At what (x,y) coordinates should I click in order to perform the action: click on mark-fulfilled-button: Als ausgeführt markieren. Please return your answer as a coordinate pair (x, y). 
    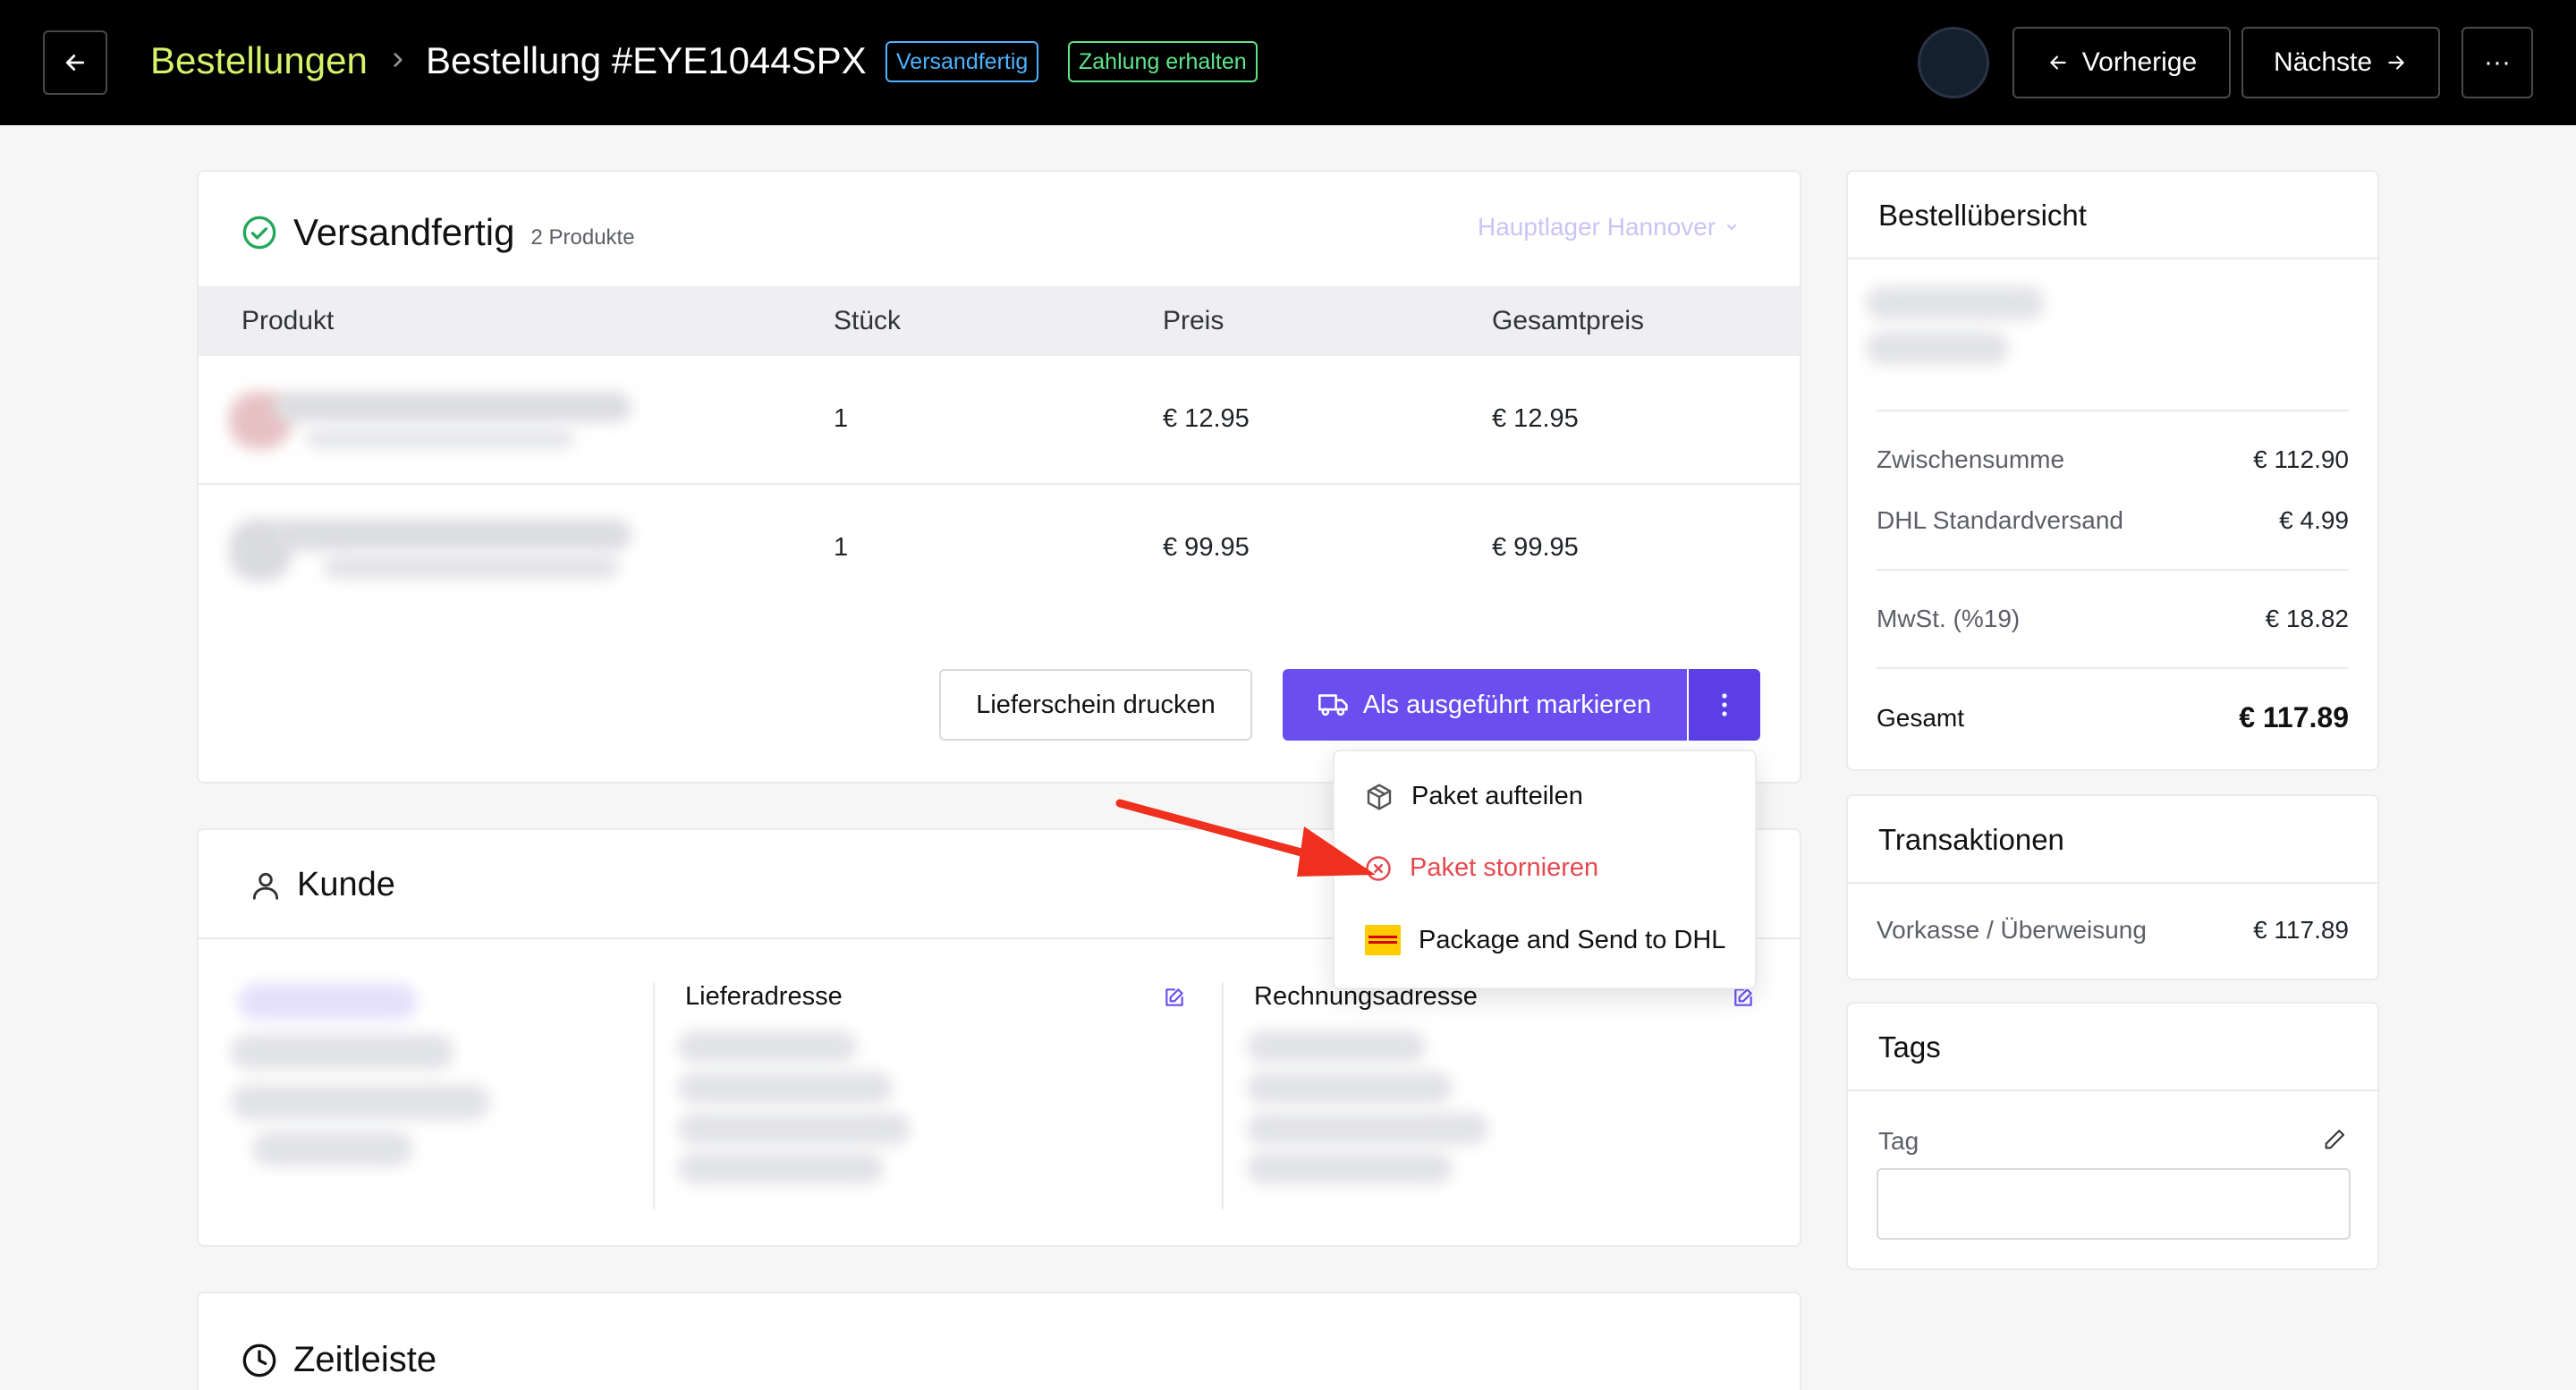
    Looking at the image, I should click on (1485, 705).